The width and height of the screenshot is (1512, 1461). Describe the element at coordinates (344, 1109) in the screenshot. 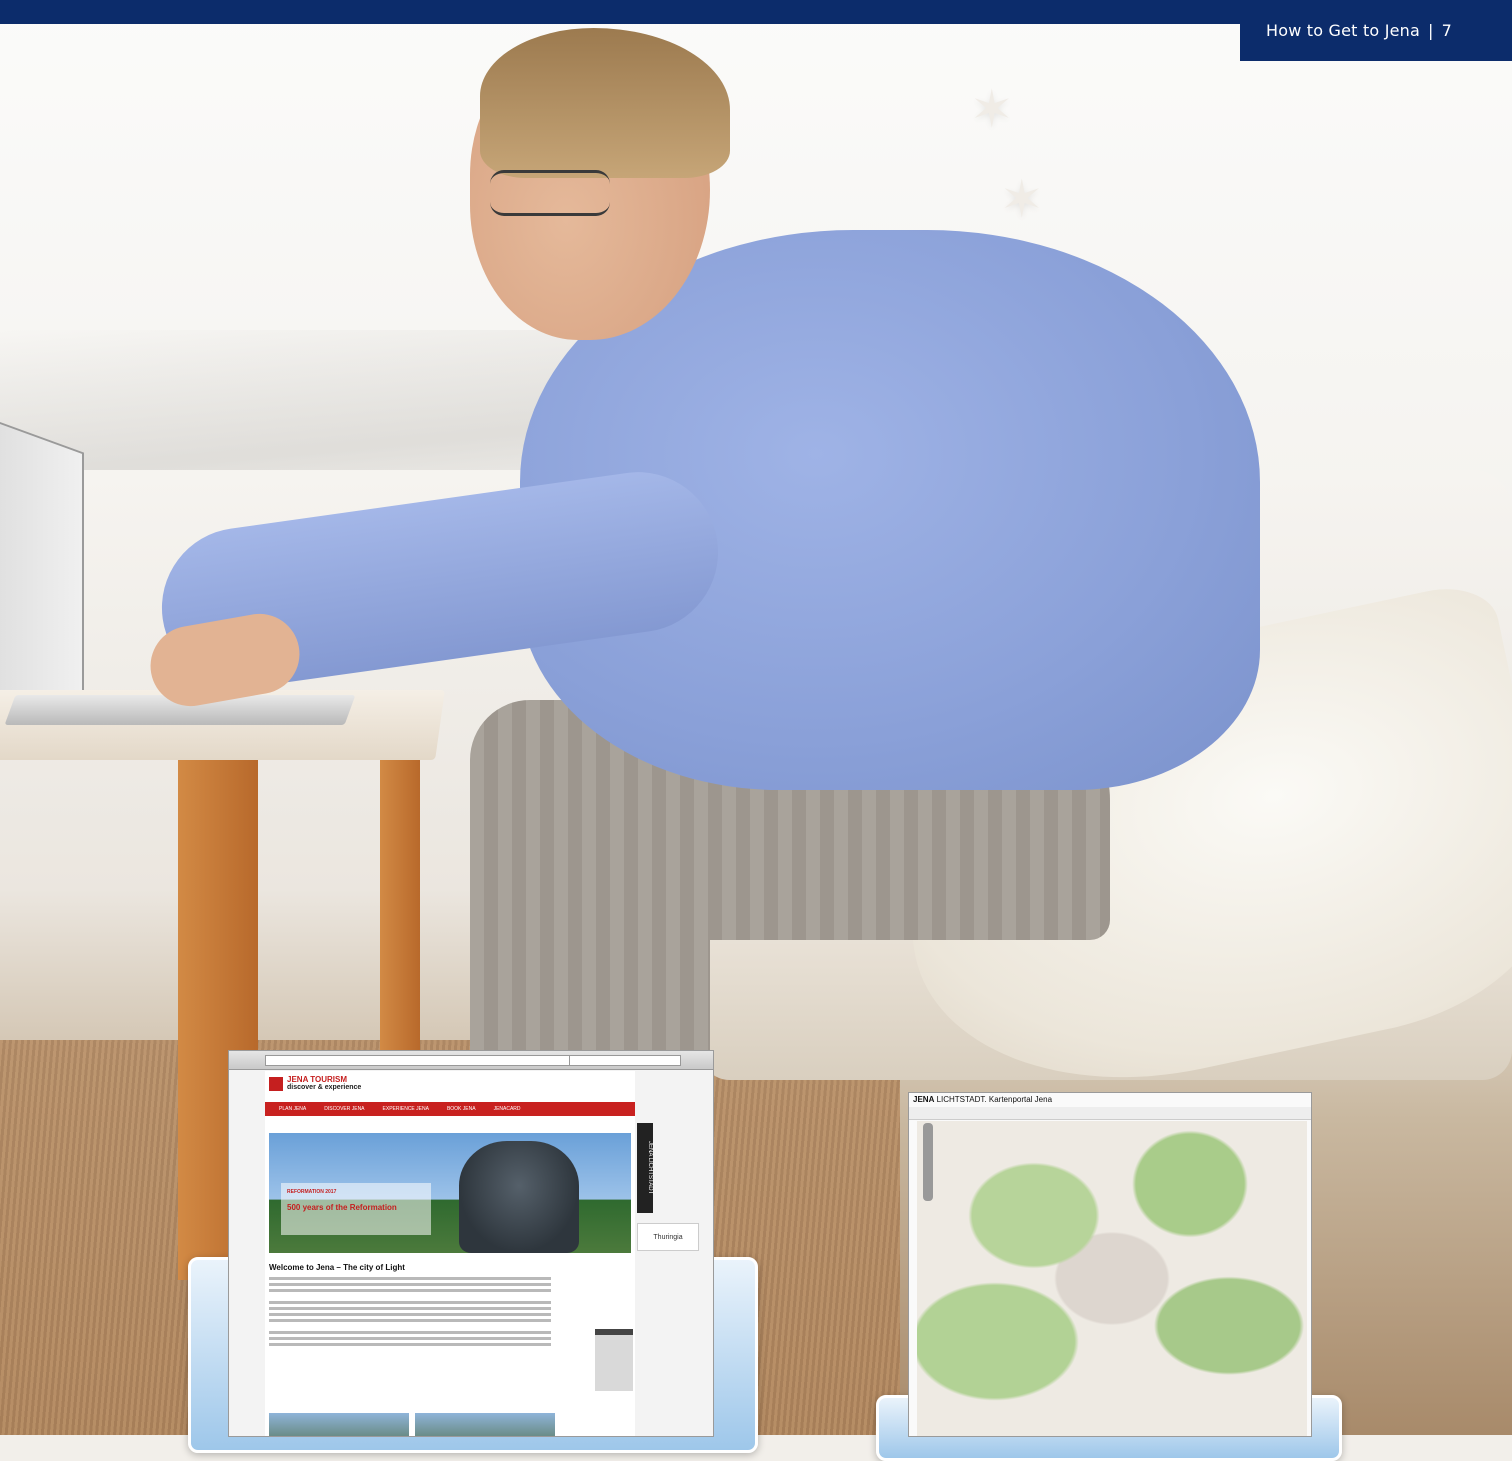

I see `nav-item: DISCOVER JENA` at that location.